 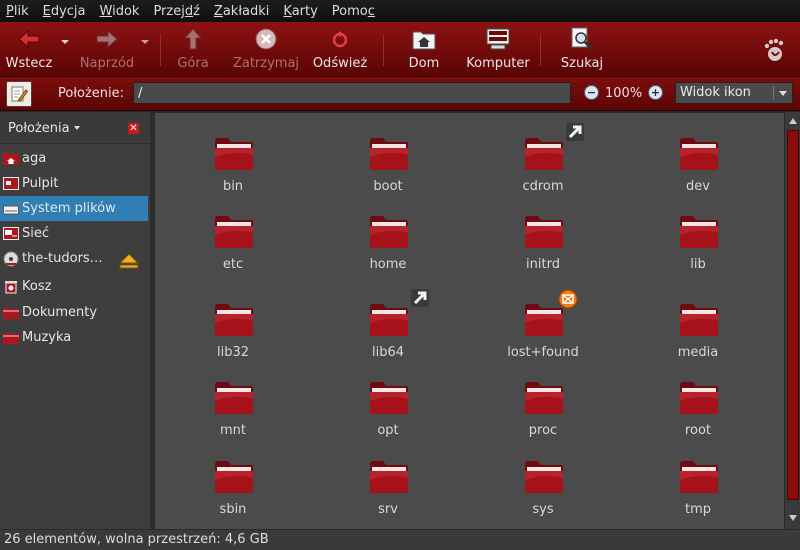 I want to click on file-item: srv, so click(x=388, y=494).